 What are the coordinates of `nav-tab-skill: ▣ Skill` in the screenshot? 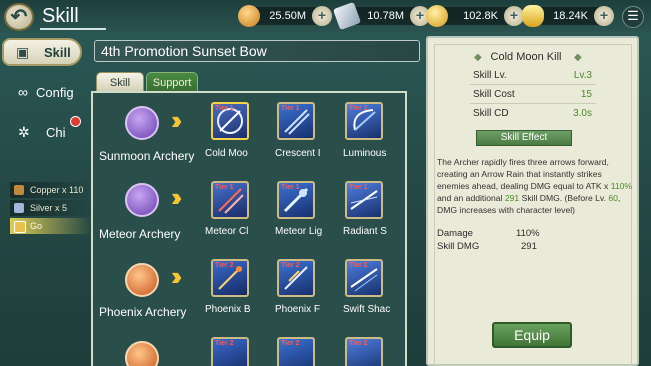 It's located at (42, 52).